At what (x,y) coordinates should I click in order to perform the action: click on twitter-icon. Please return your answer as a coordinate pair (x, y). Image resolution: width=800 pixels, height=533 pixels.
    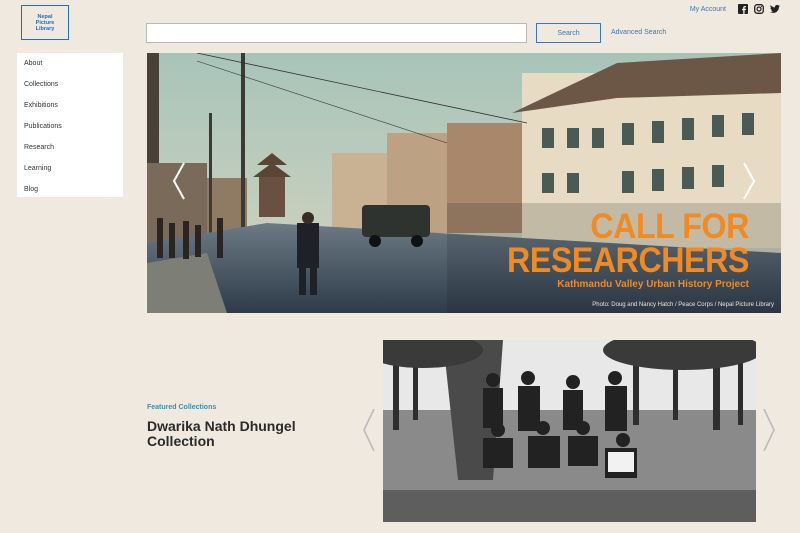
    Looking at the image, I should click on (775, 9).